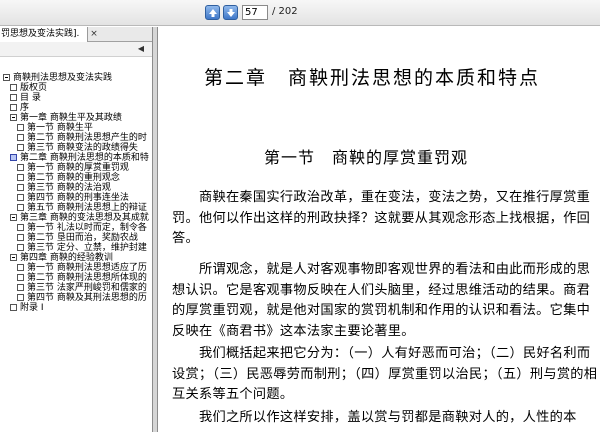  Describe the element at coordinates (87, 298) in the screenshot. I see `bookmark-label: 第四节 商鞅及其刑法思想的历` at that location.